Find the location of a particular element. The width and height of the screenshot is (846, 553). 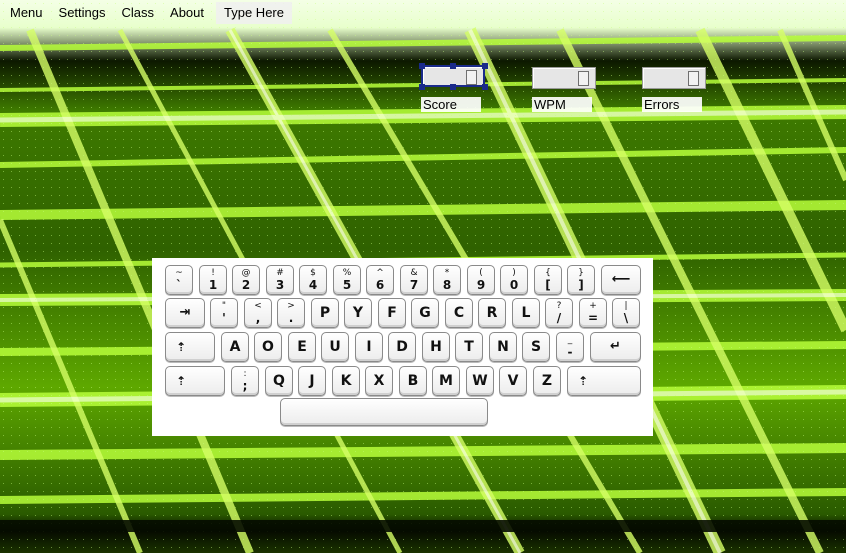

key-o: O is located at coordinates (268, 347).